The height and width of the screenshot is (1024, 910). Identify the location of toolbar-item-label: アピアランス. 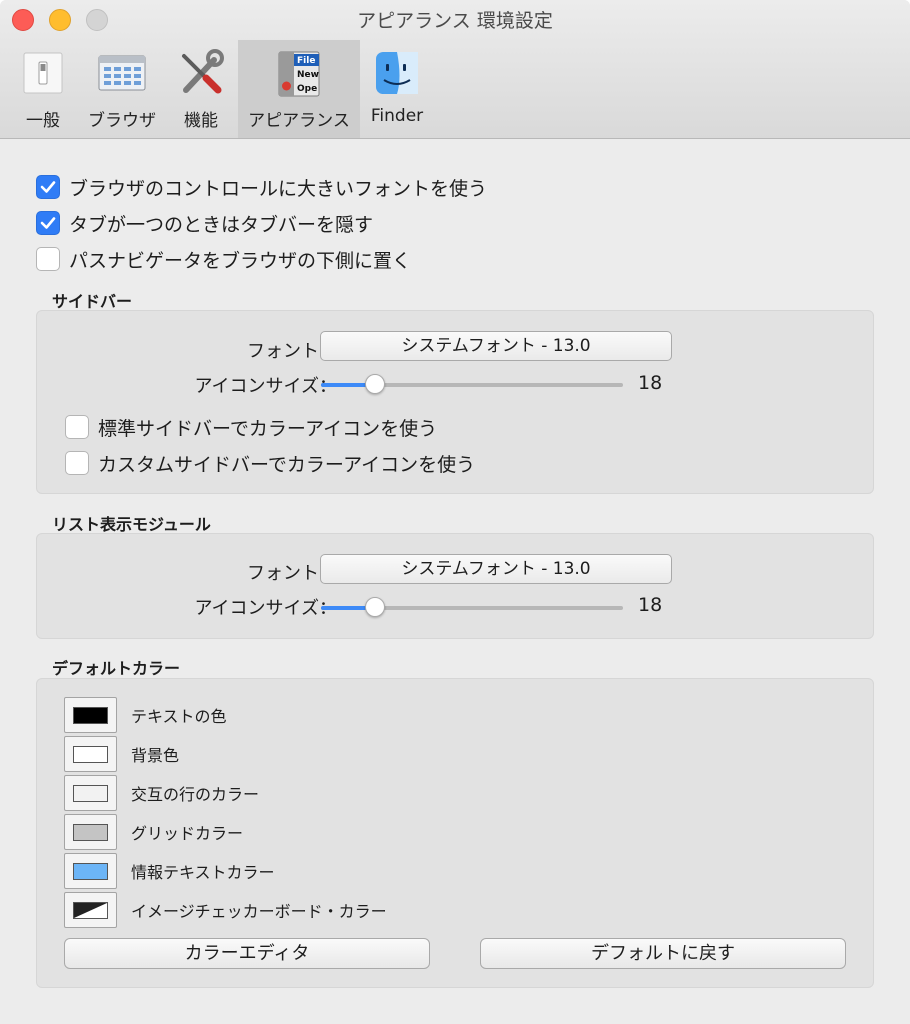
(299, 121).